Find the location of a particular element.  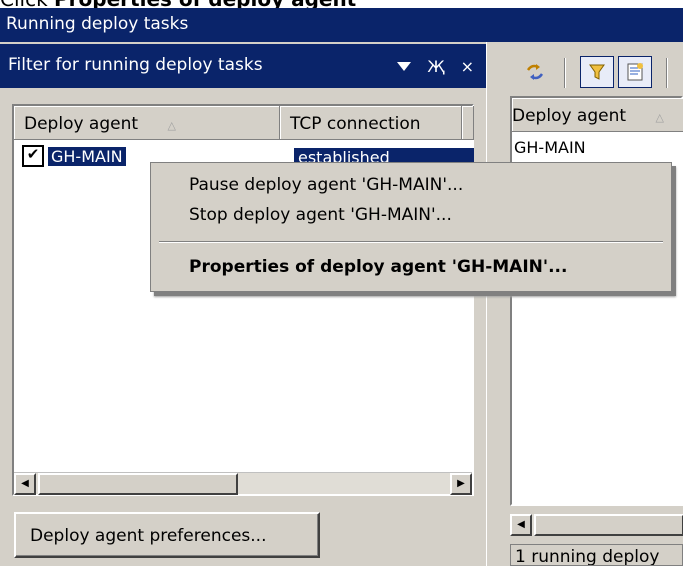

window-titlebar: Running deploy tasks is located at coordinates (341, 25).